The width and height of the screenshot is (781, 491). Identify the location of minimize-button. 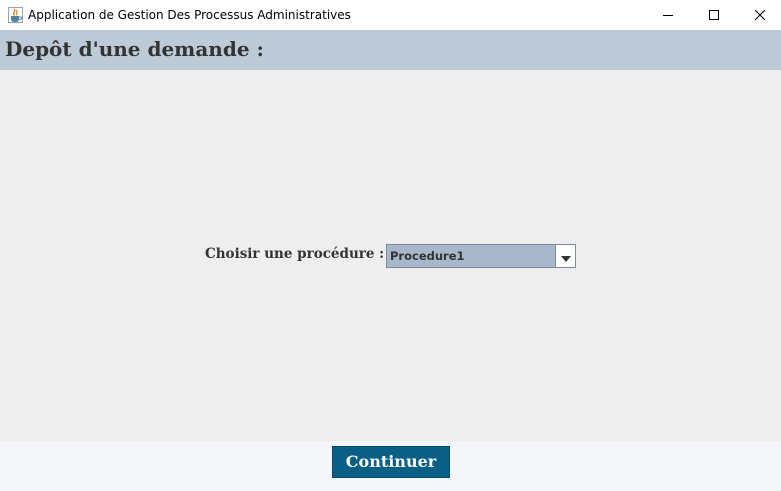
(668, 15).